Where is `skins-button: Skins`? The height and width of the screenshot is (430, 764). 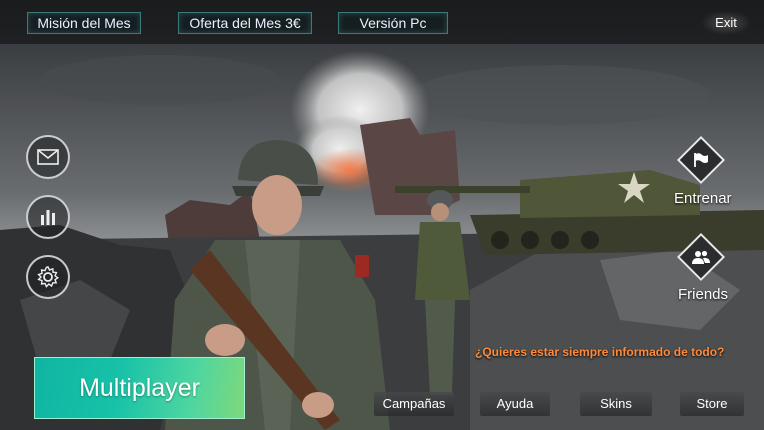 skins-button: Skins is located at coordinates (616, 404).